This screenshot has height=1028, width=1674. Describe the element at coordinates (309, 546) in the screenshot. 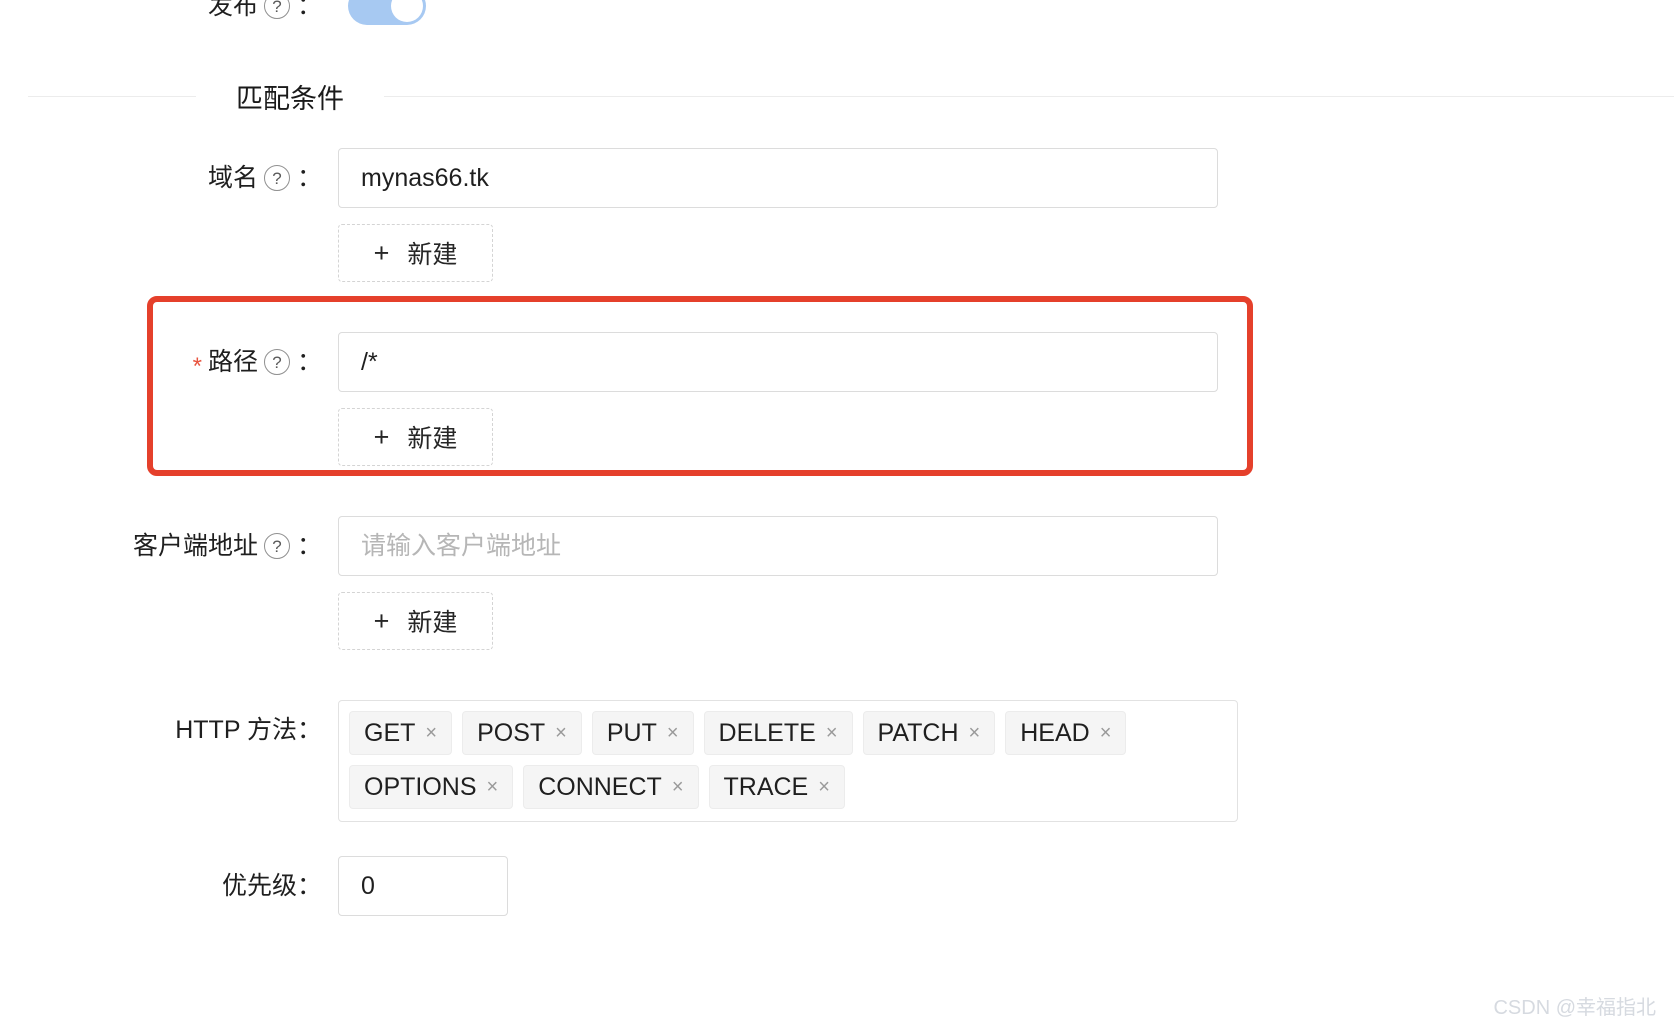

I see `client-address-colon: ：` at that location.